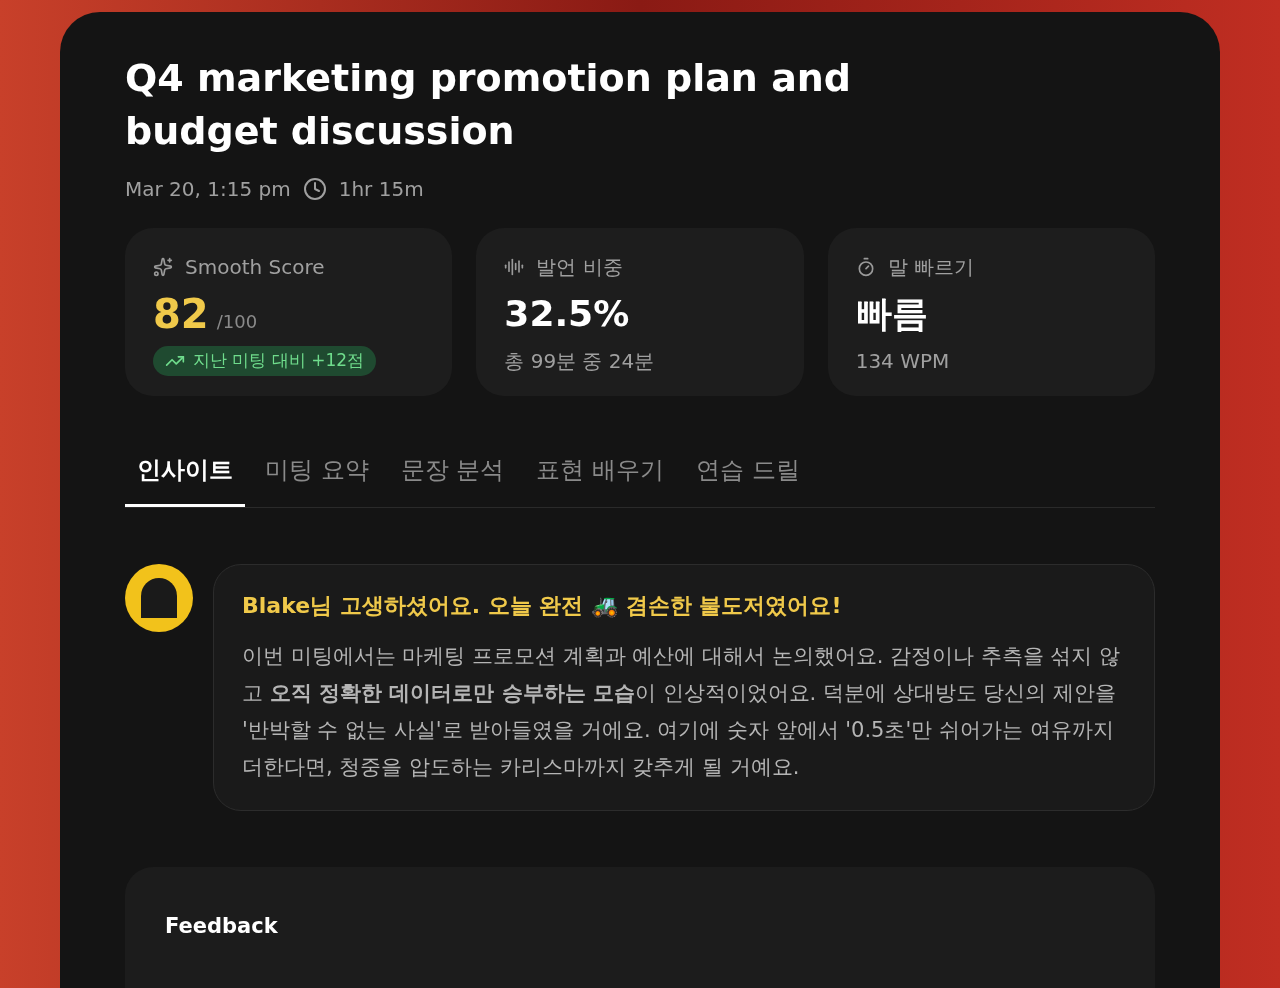  Describe the element at coordinates (542, 606) in the screenshot. I see `insight-headline: Blake님 고생하셨어요. 오늘 완전 🚜 겸손한 불도저였어요!` at that location.